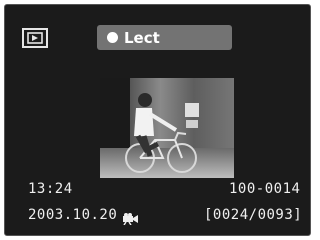  I want to click on frame-counter: [0024/0093], so click(253, 215).